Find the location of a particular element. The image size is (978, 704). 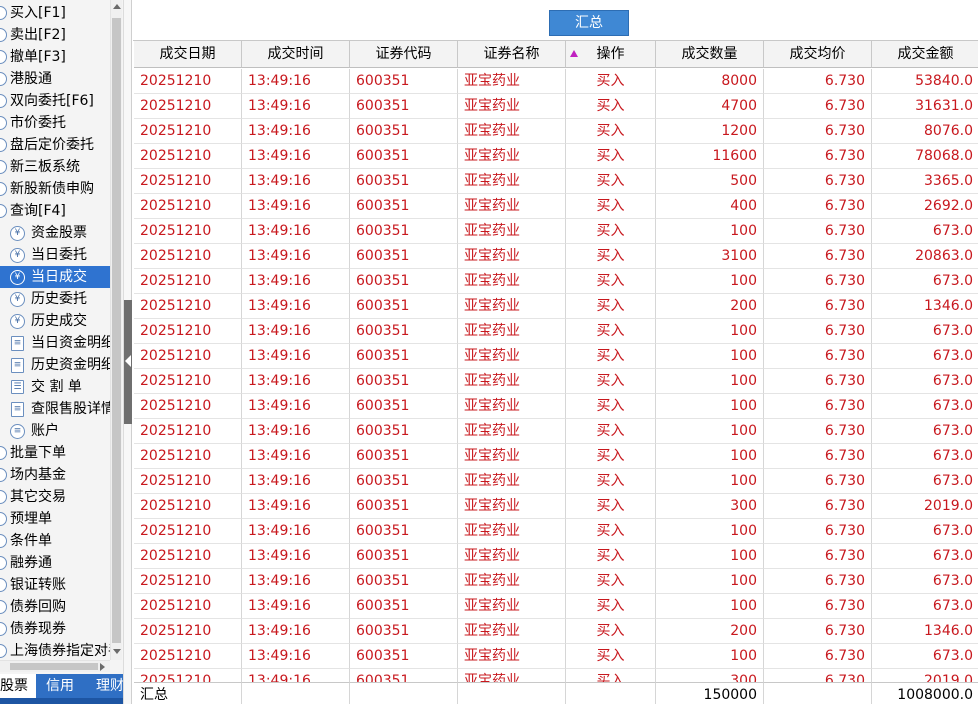

nav-item-after-hours-order: 盘后定价委托 is located at coordinates (55, 145).